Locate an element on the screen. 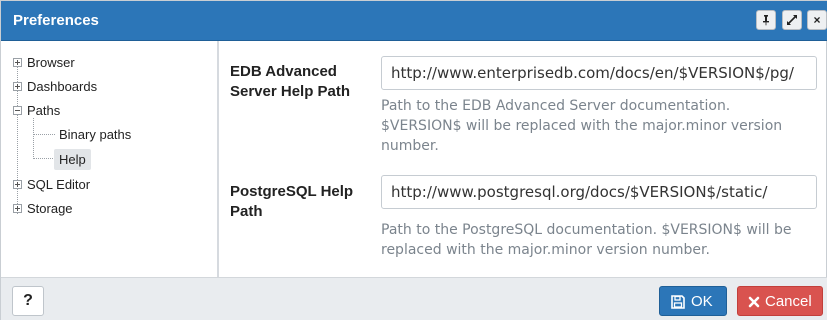 This screenshot has height=320, width=827. dialog-titlebar: Preferences × is located at coordinates (414, 21).